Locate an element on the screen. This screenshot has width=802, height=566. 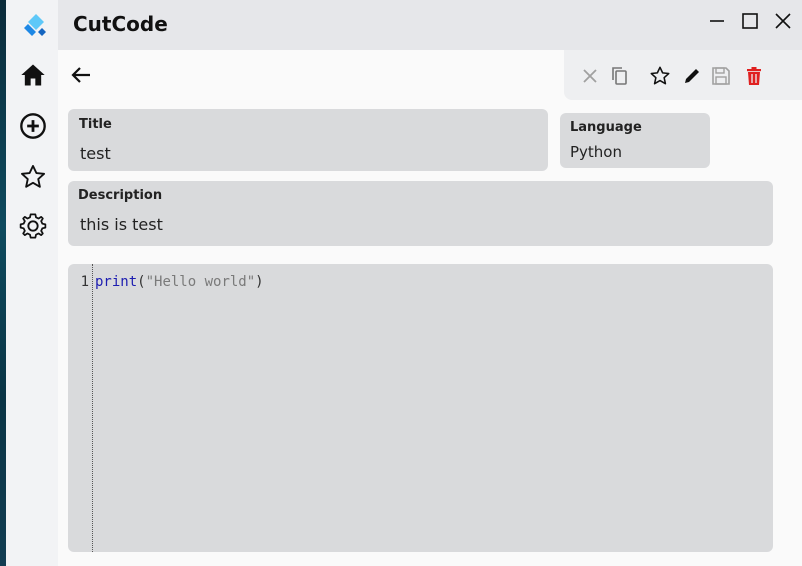
save-button is located at coordinates (721, 76).